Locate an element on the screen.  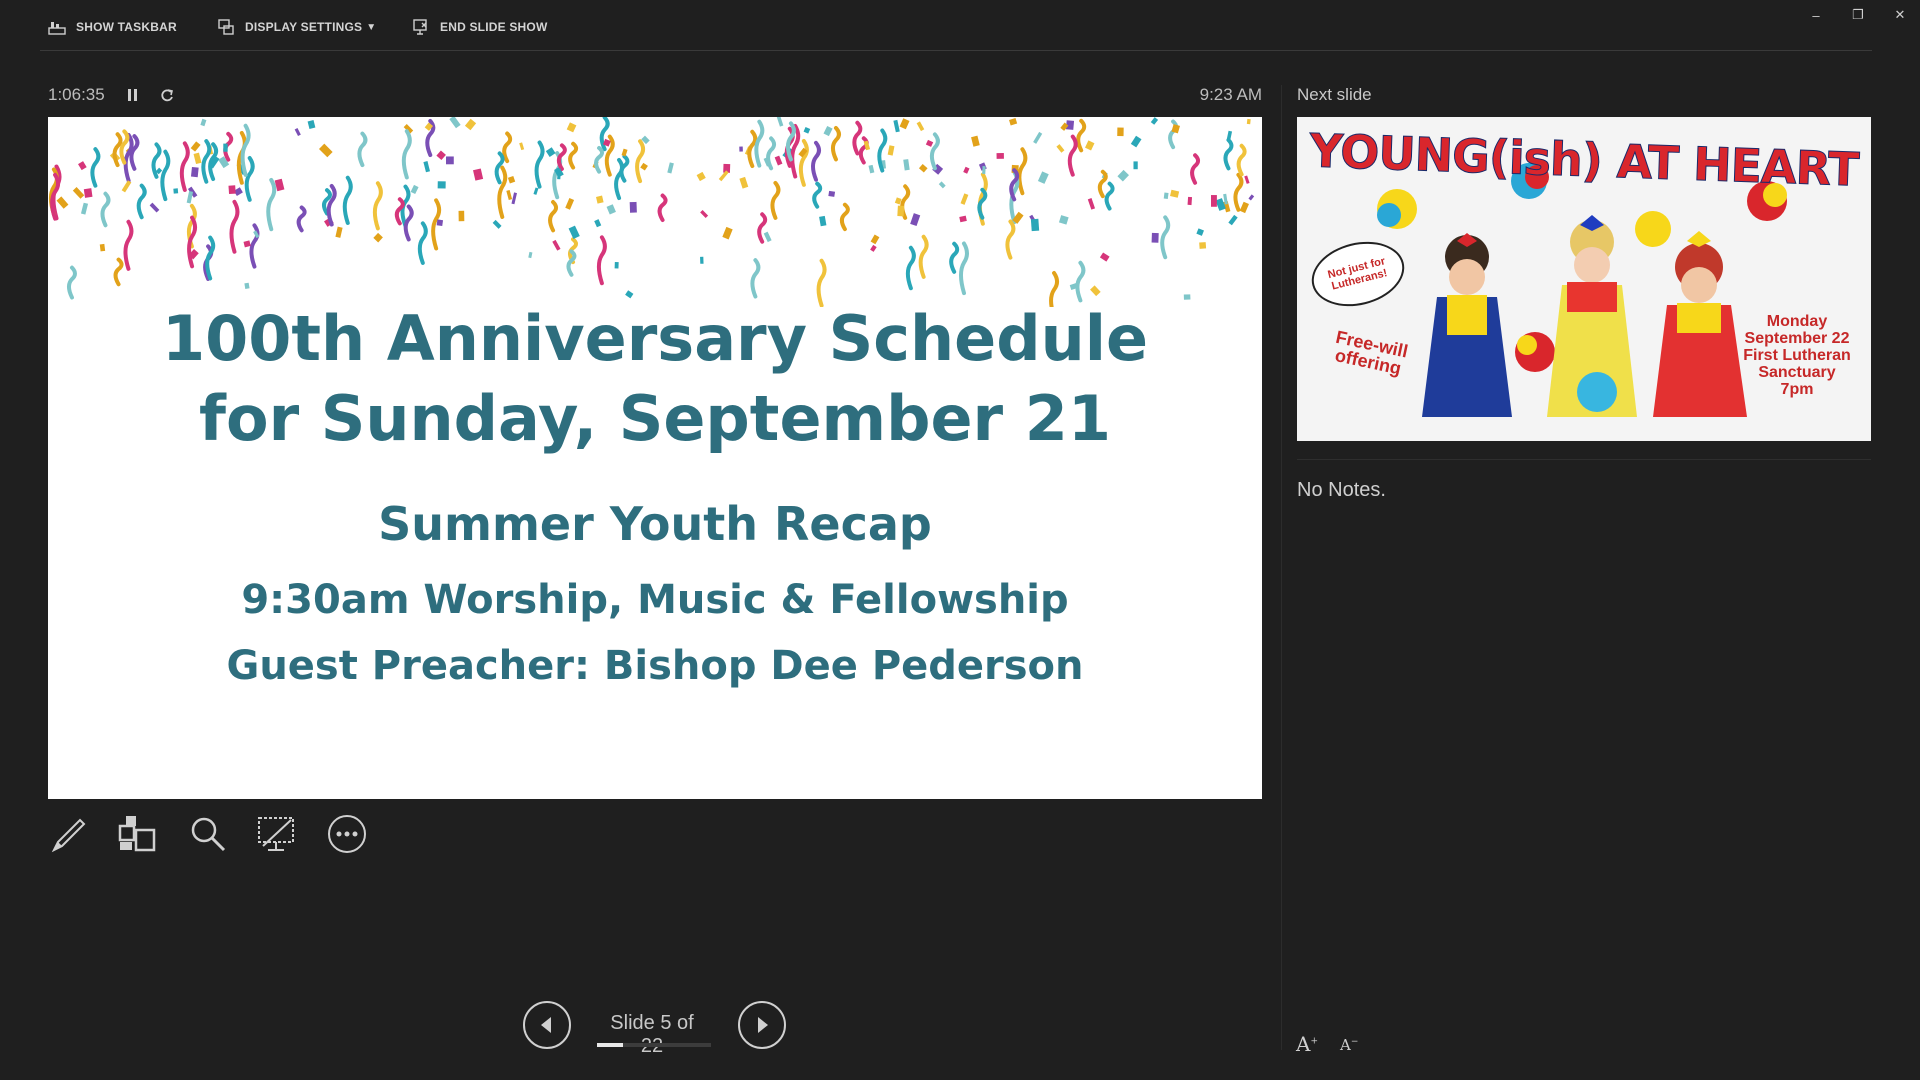
notes-separator is located at coordinates (1584, 459).